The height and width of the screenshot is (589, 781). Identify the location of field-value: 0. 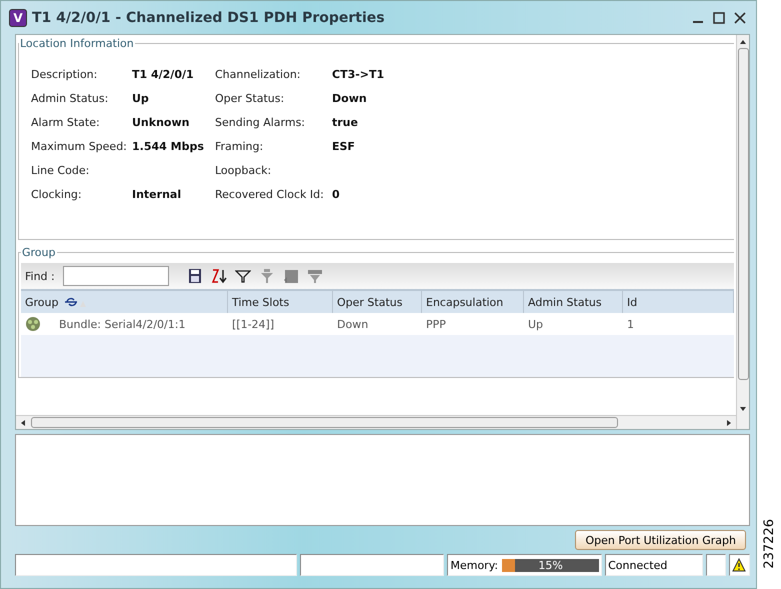
(336, 194).